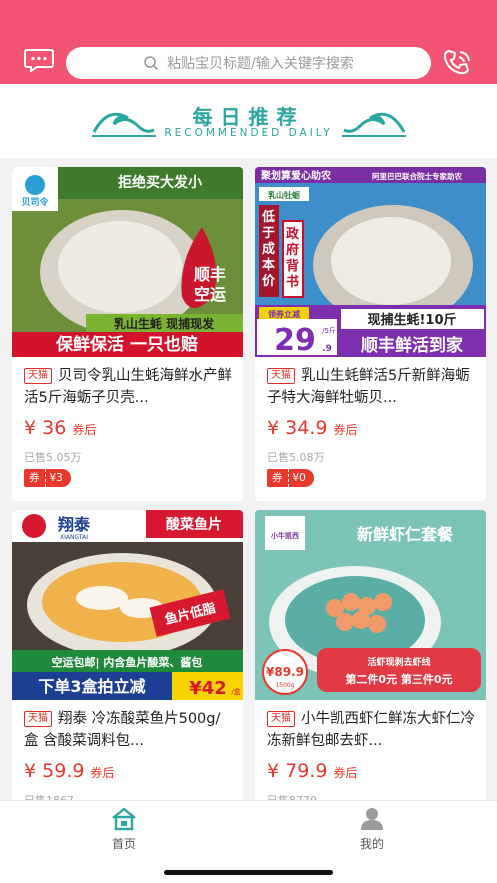 The width and height of the screenshot is (497, 883). What do you see at coordinates (284, 195) in the screenshot?
I see `brand-logo-text: 乳山牡蛎` at bounding box center [284, 195].